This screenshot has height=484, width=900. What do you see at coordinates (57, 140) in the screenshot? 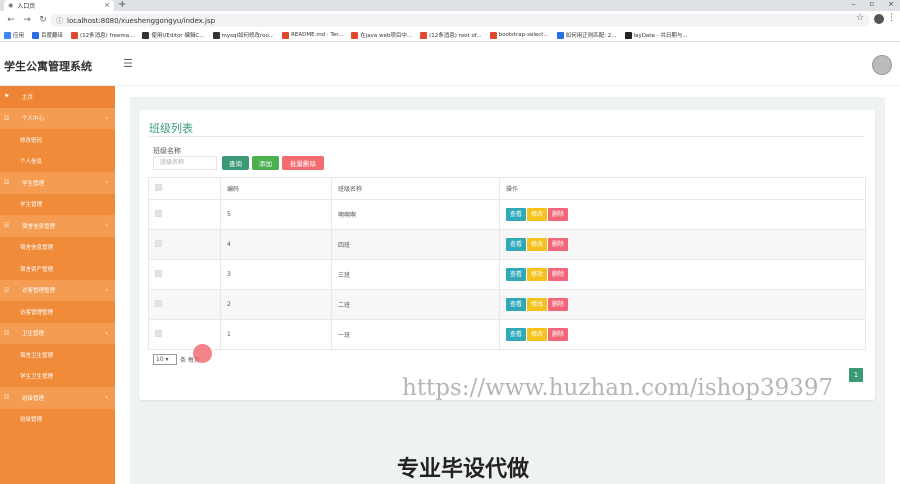
I see `sidebar-item-change-password: 修改密码` at bounding box center [57, 140].